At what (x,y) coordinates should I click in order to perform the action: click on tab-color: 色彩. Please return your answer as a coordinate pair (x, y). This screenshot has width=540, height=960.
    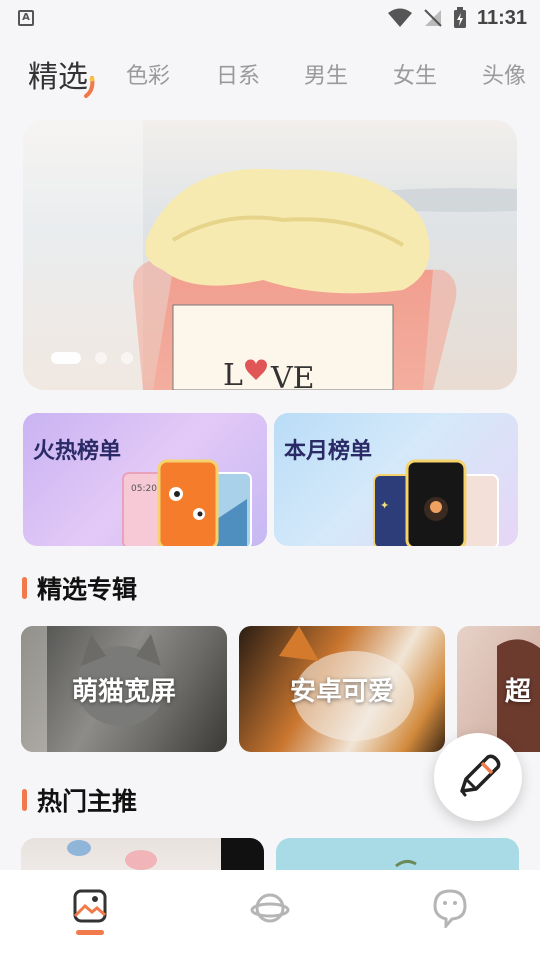
    Looking at the image, I should click on (148, 74).